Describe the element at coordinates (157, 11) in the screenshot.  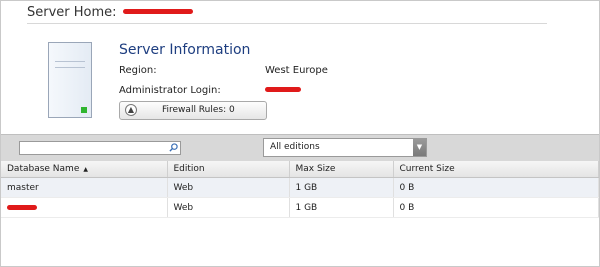
I see `server-name-redaction` at that location.